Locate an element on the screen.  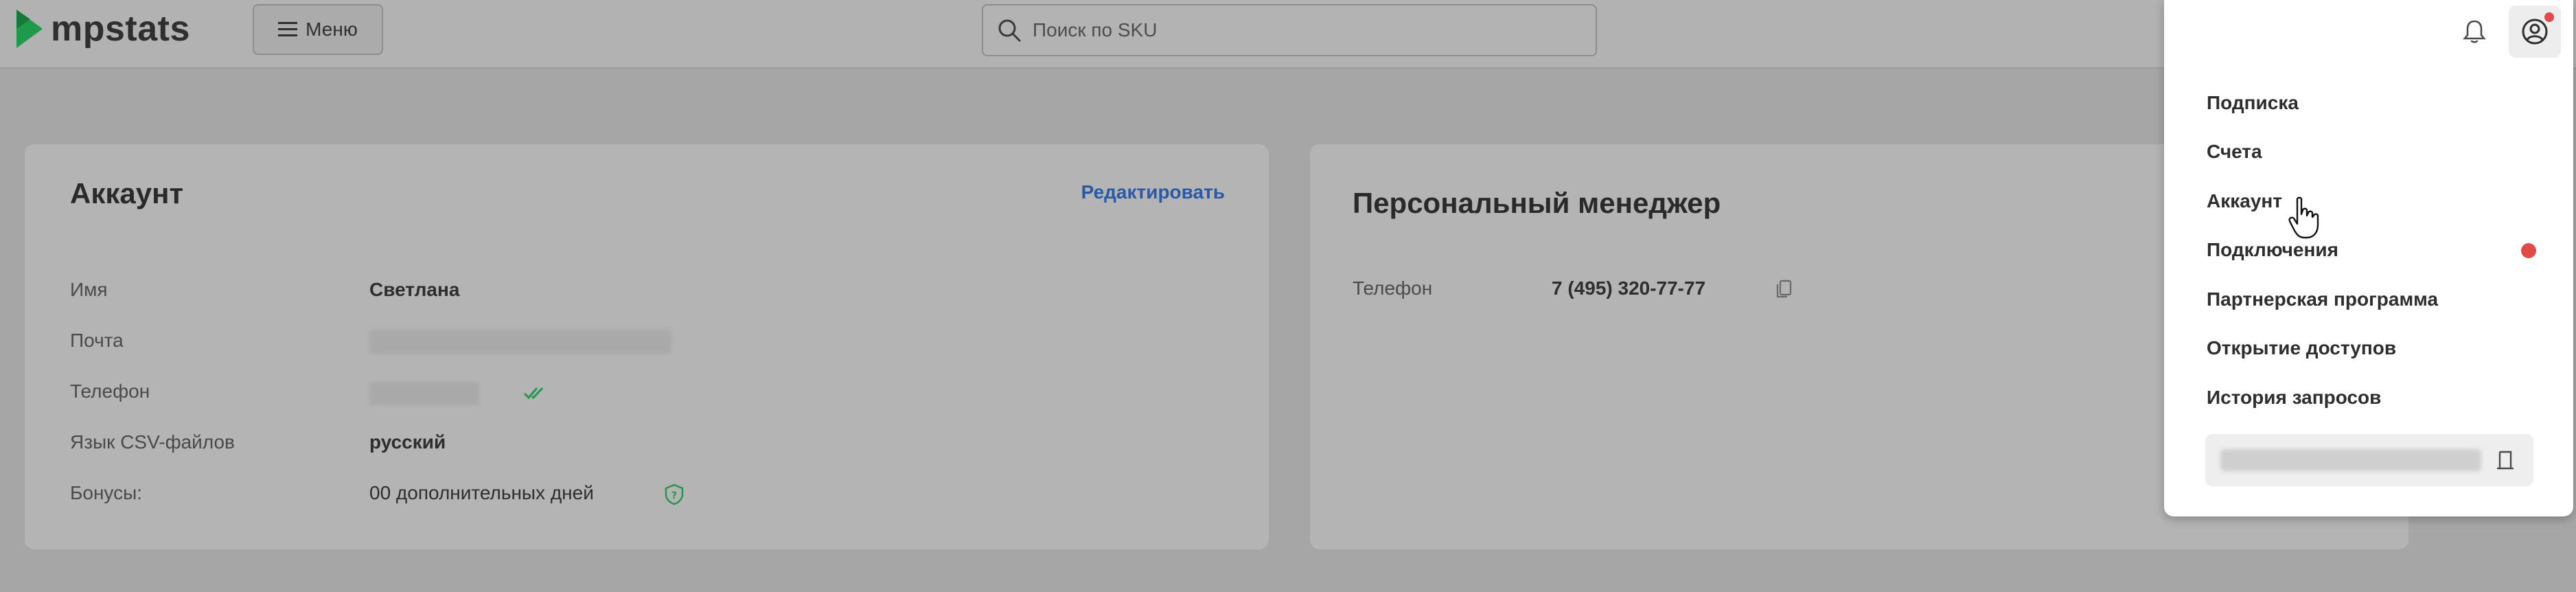
bonuses-label: Бонусы: is located at coordinates (106, 493).